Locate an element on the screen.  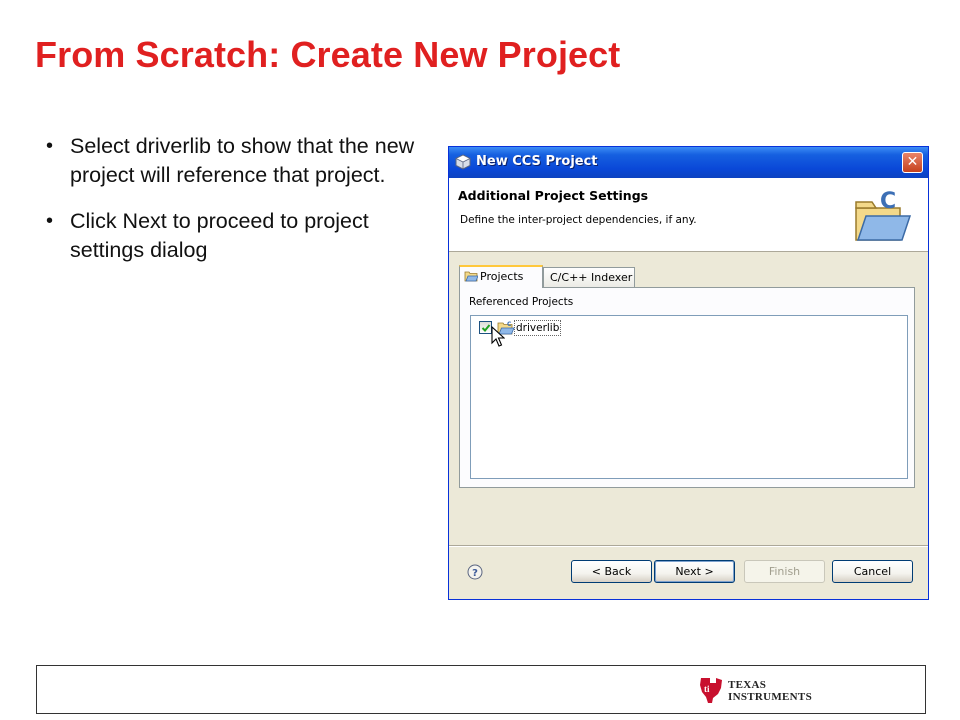
texas-instruments-logo: ti TEXAS INSTRUMENTS is located at coordinates (763, 691).